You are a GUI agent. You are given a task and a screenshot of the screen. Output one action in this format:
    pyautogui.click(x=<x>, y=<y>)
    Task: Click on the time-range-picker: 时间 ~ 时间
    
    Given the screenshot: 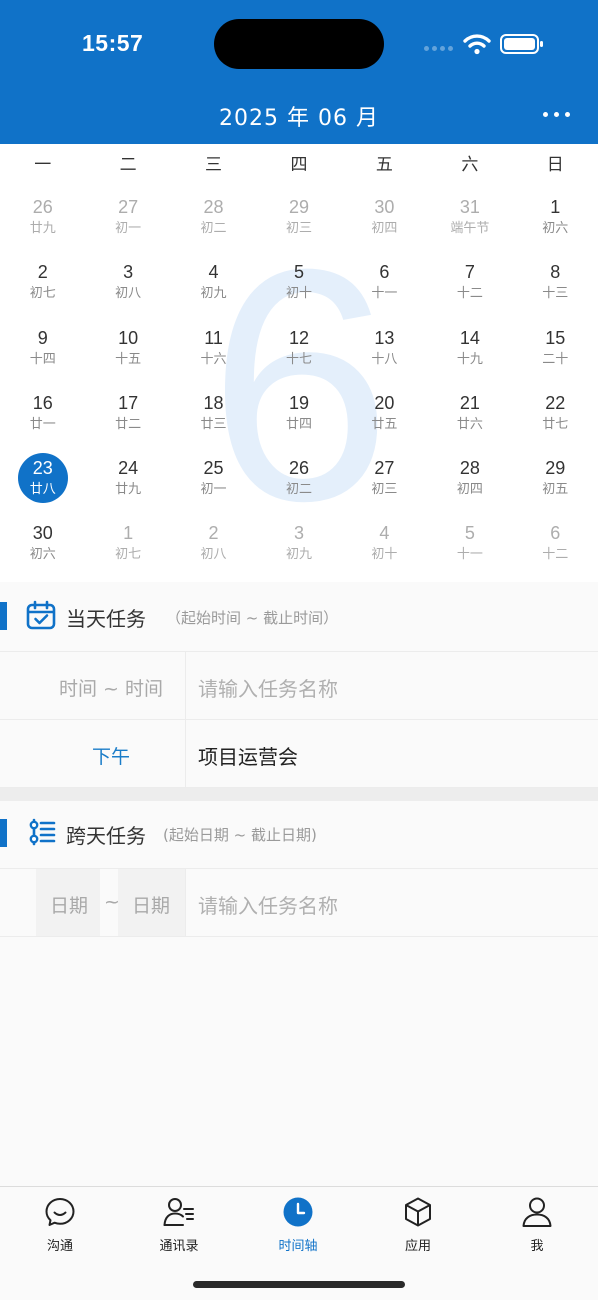 What is the action you would take?
    pyautogui.click(x=93, y=685)
    